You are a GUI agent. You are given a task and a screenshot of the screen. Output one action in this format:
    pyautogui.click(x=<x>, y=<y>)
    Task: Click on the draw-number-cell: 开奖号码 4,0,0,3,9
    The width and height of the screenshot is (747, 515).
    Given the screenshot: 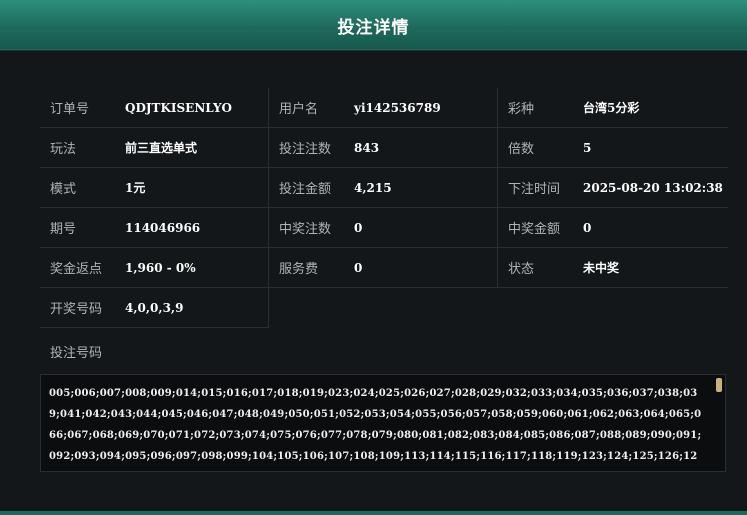 What is the action you would take?
    pyautogui.click(x=154, y=308)
    